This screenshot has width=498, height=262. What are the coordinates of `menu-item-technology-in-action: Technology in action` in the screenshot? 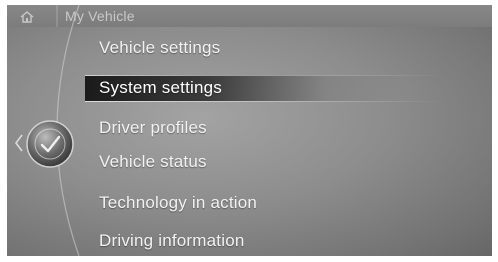 It's located at (178, 203).